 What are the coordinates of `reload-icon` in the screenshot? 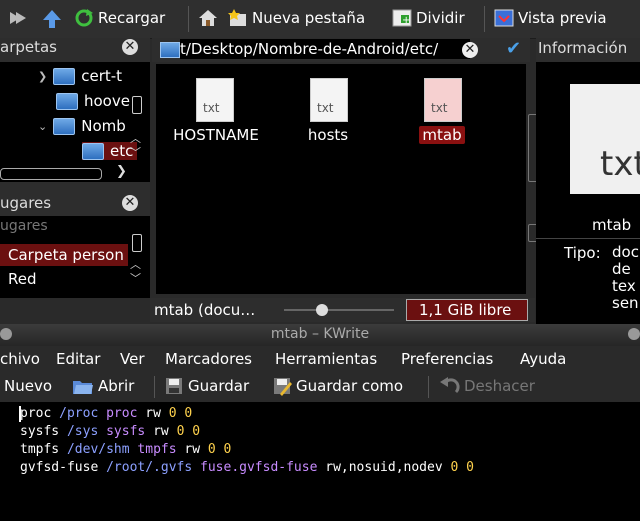 It's located at (84, 18).